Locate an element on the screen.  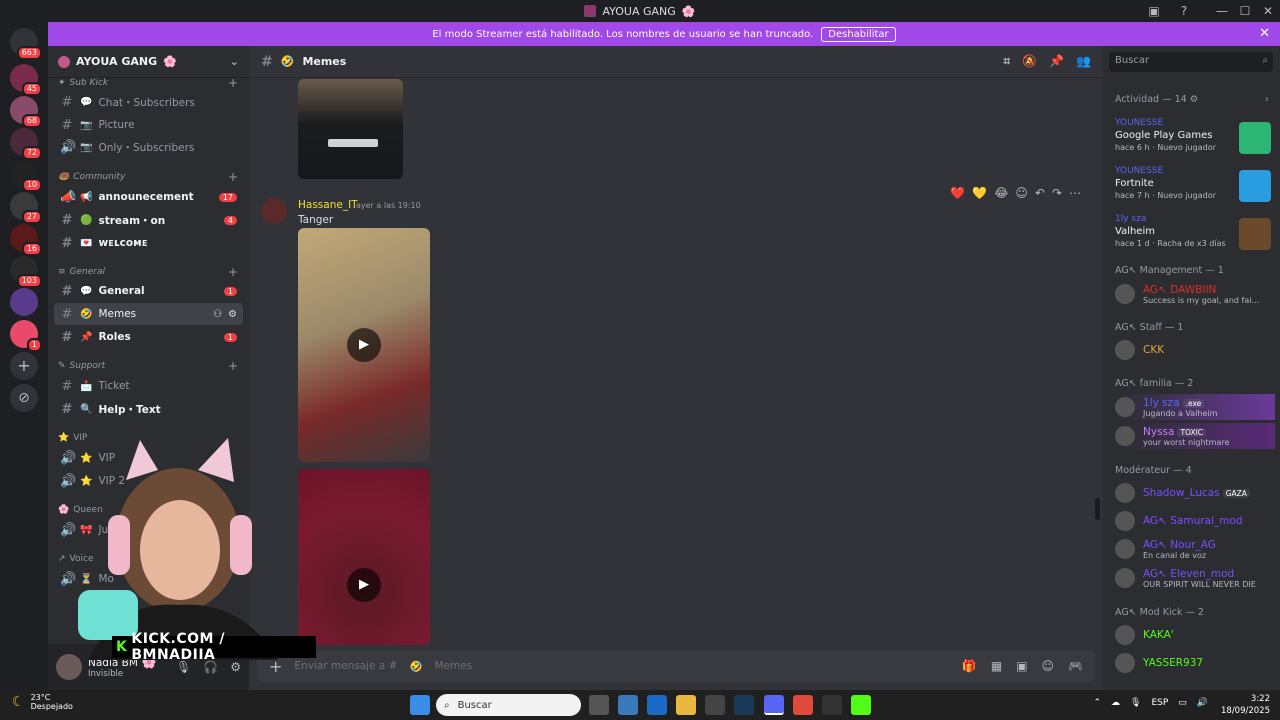
member-list-icon: 👥 is located at coordinates (1083, 61).